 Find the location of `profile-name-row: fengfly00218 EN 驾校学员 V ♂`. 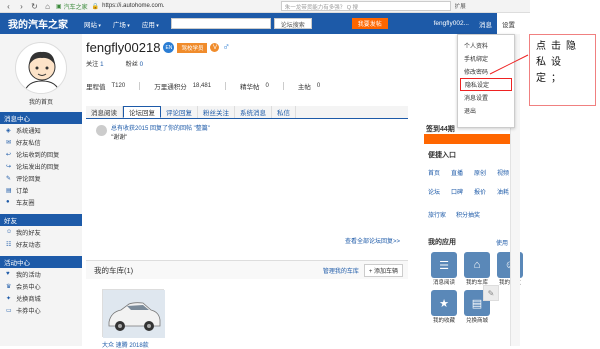

profile-name-row: fengfly00218 EN 驾校学员 V ♂ is located at coordinates (158, 47).